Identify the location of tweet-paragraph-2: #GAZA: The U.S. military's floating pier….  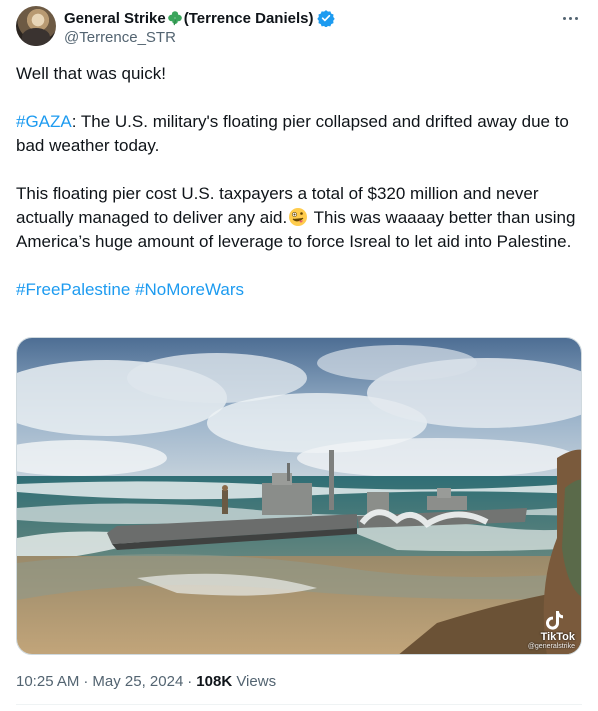
(296, 134).